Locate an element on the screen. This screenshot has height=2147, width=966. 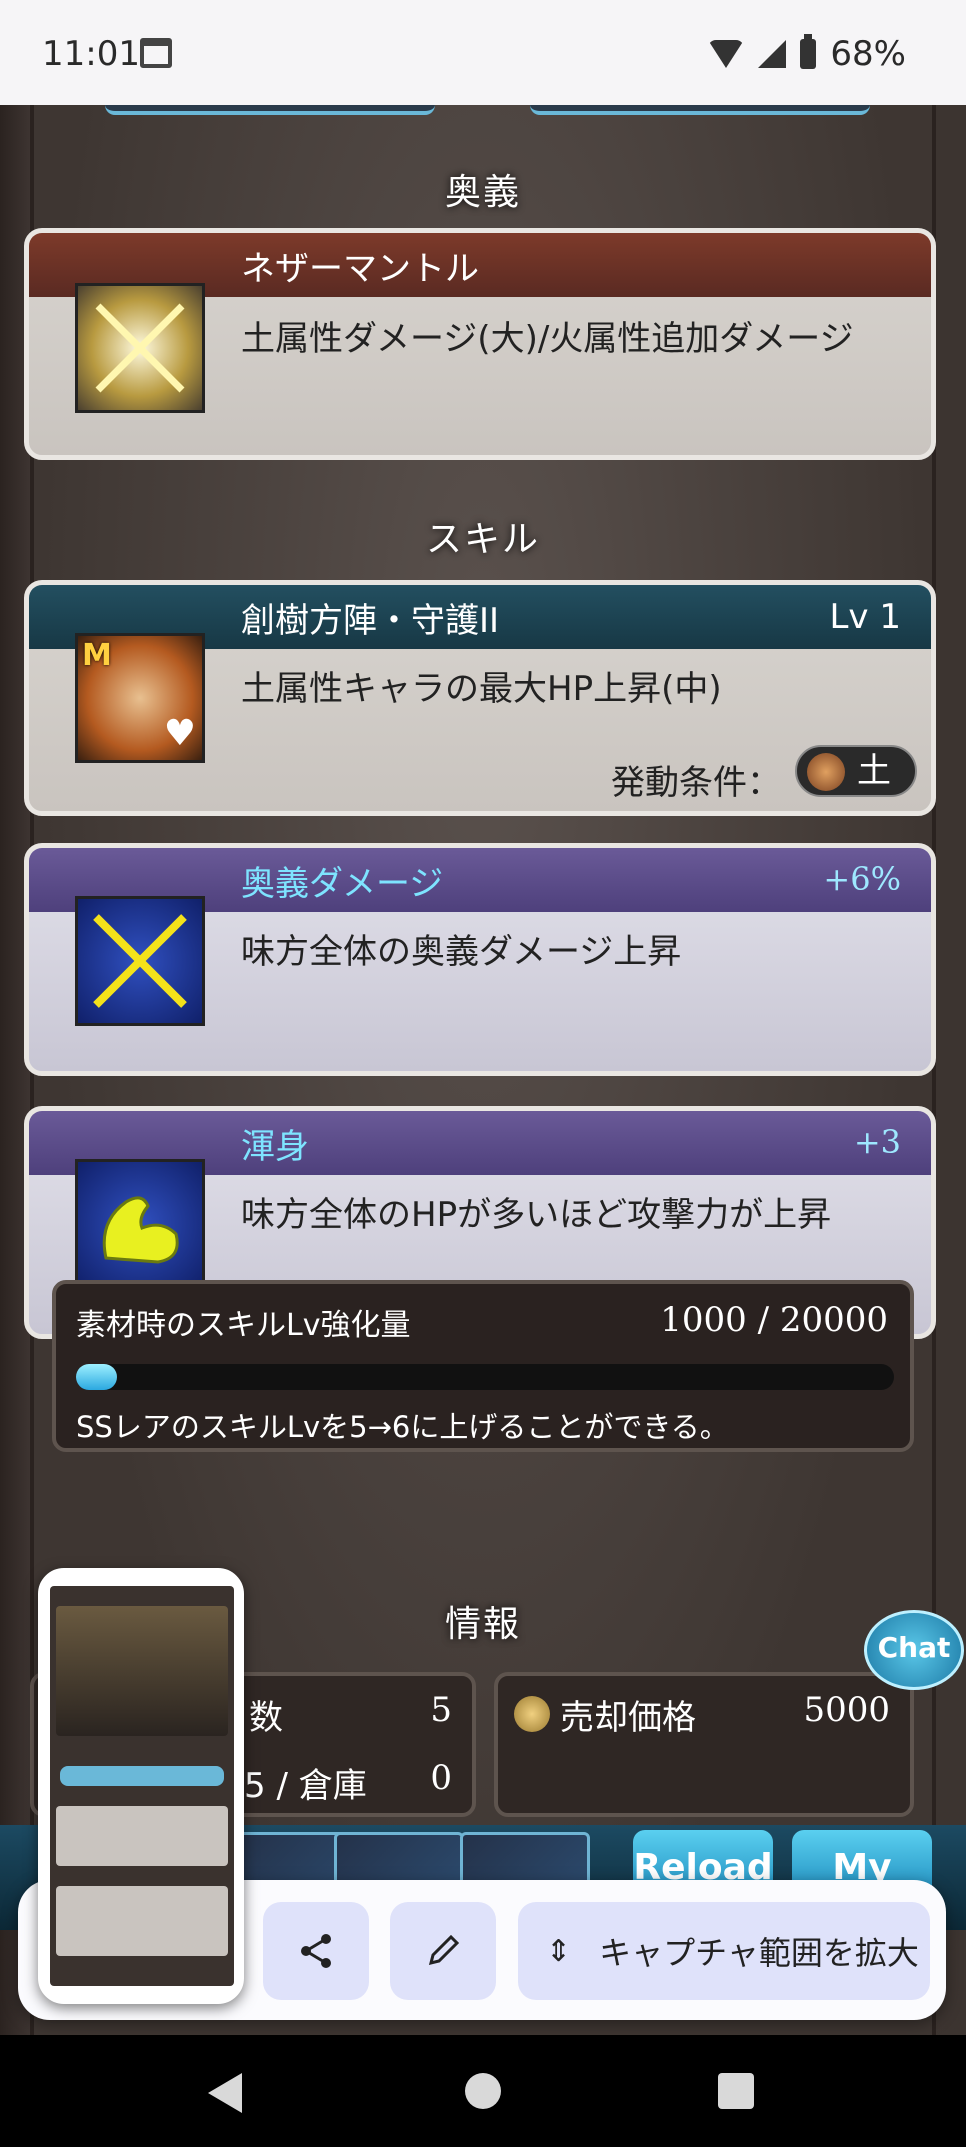
info-count-label: 数 is located at coordinates (266, 1718).